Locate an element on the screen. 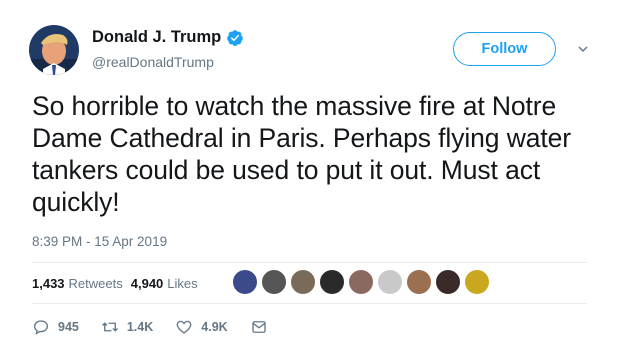  liker-avatars is located at coordinates (362, 282).